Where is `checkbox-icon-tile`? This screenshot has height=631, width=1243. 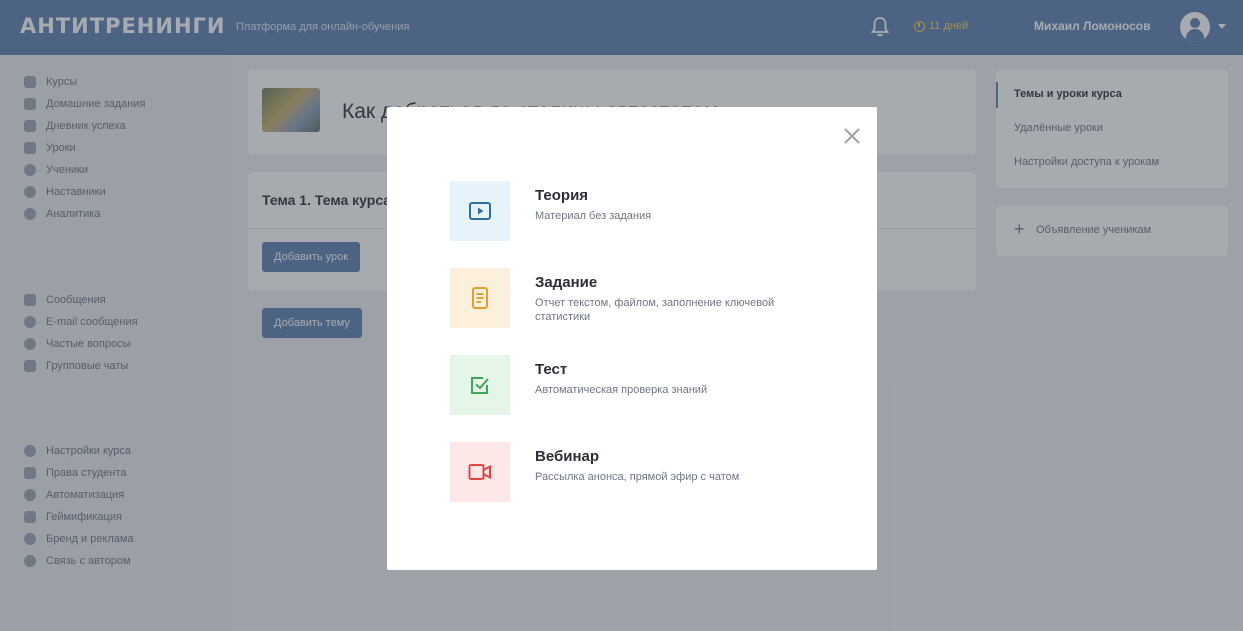 checkbox-icon-tile is located at coordinates (480, 385).